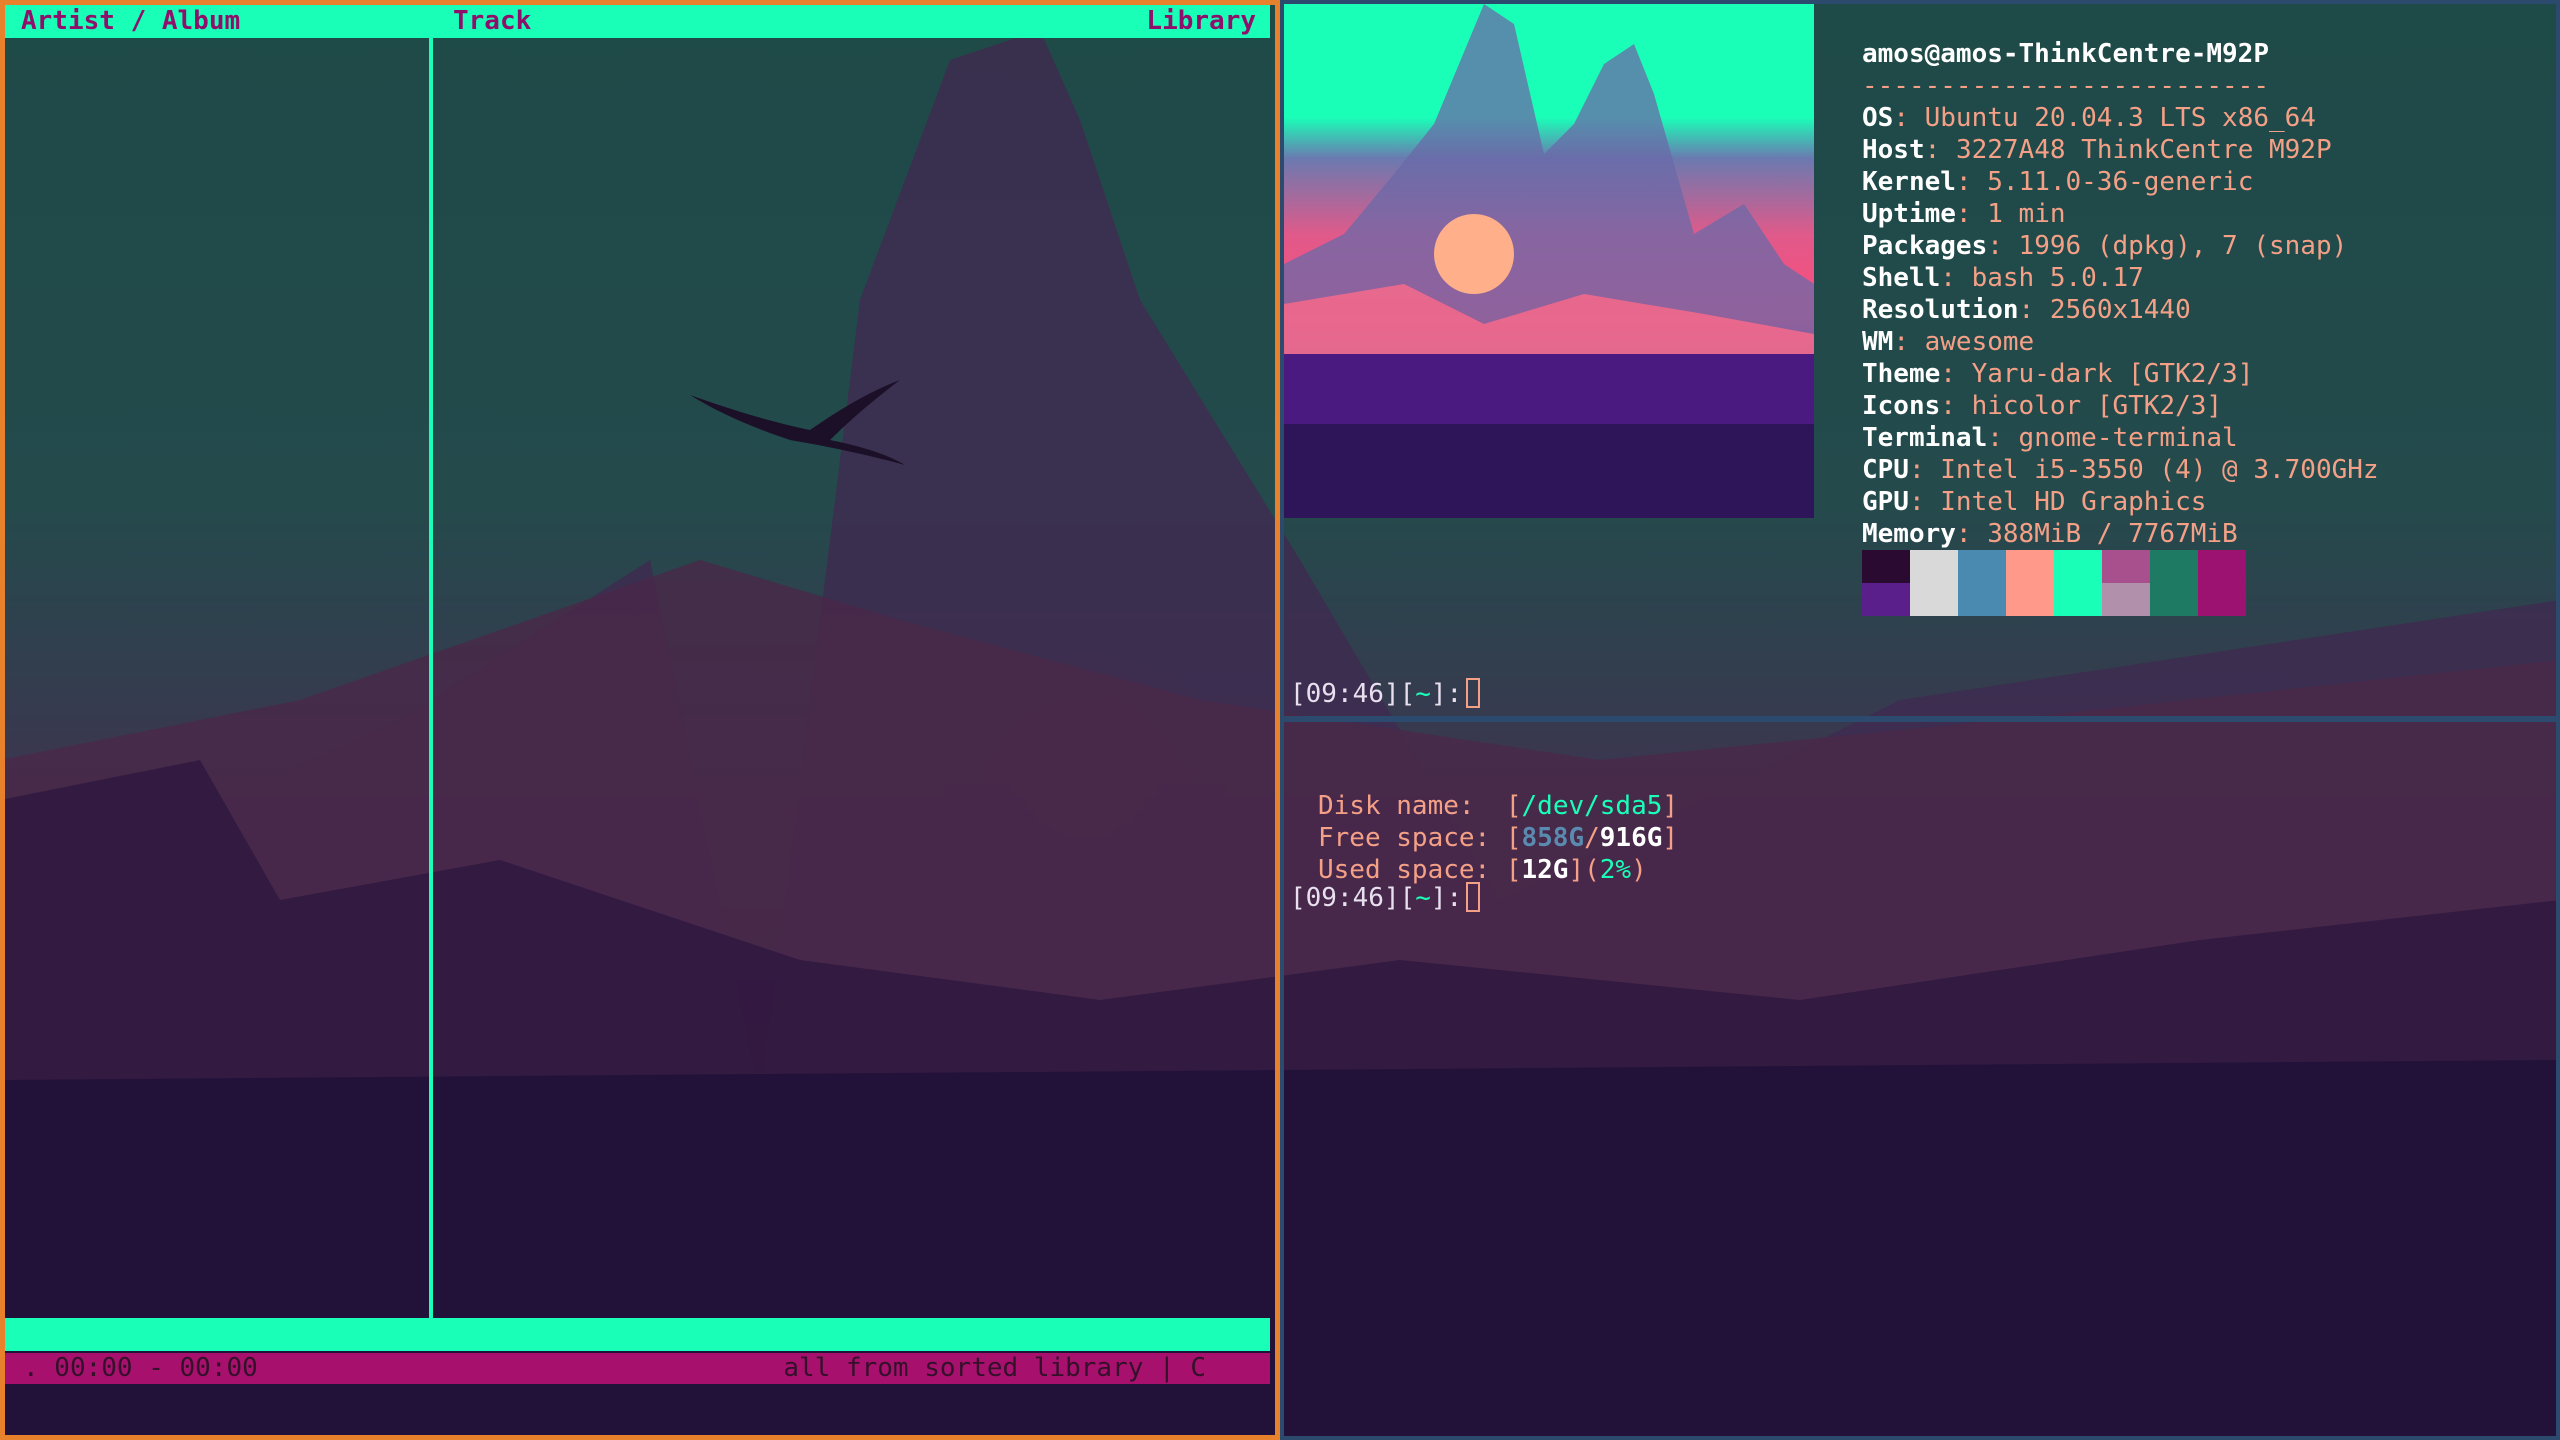  What do you see at coordinates (637, 1334) in the screenshot?
I see `cmus-status-bar` at bounding box center [637, 1334].